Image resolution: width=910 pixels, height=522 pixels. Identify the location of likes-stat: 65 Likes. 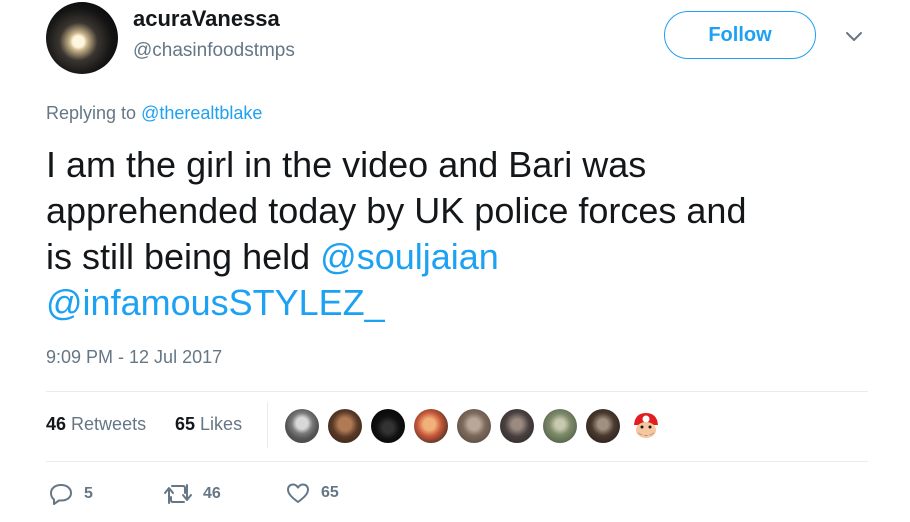
(208, 424).